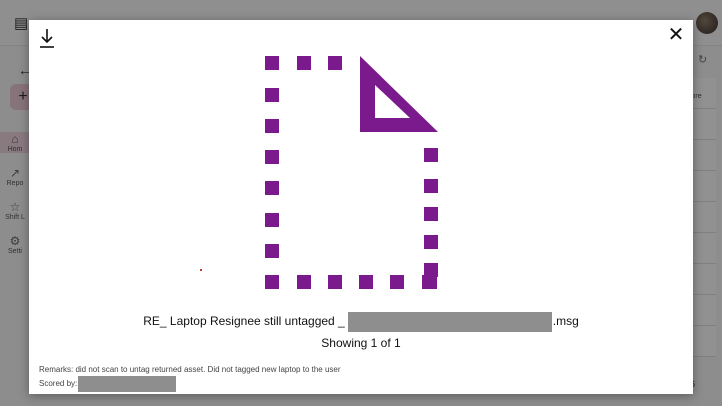  I want to click on file-name-suffix: .msg, so click(565, 321).